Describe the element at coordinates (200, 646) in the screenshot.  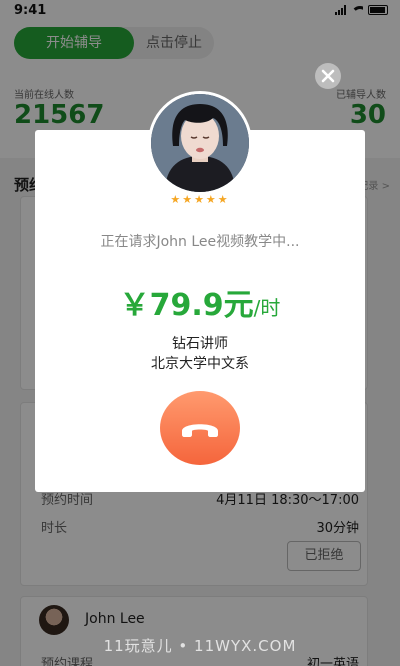
I see `watermark: 11玩意儿 • 11WYX.COM` at that location.